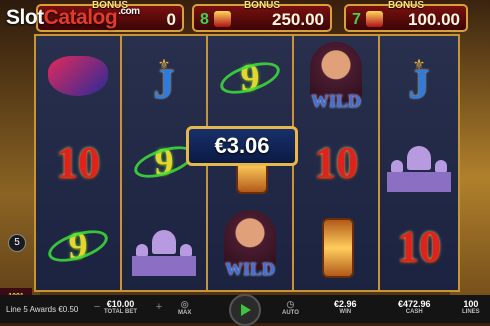 The image size is (490, 326). I want to click on reel-1: 10 9, so click(78, 163).